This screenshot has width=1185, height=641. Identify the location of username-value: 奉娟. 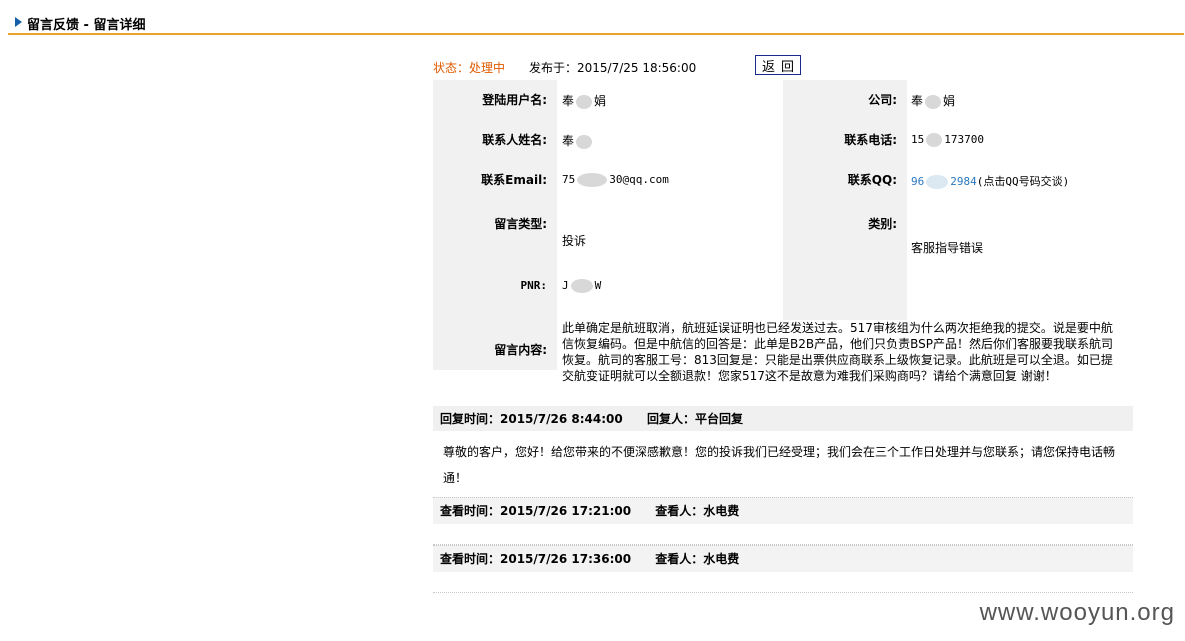
(584, 101).